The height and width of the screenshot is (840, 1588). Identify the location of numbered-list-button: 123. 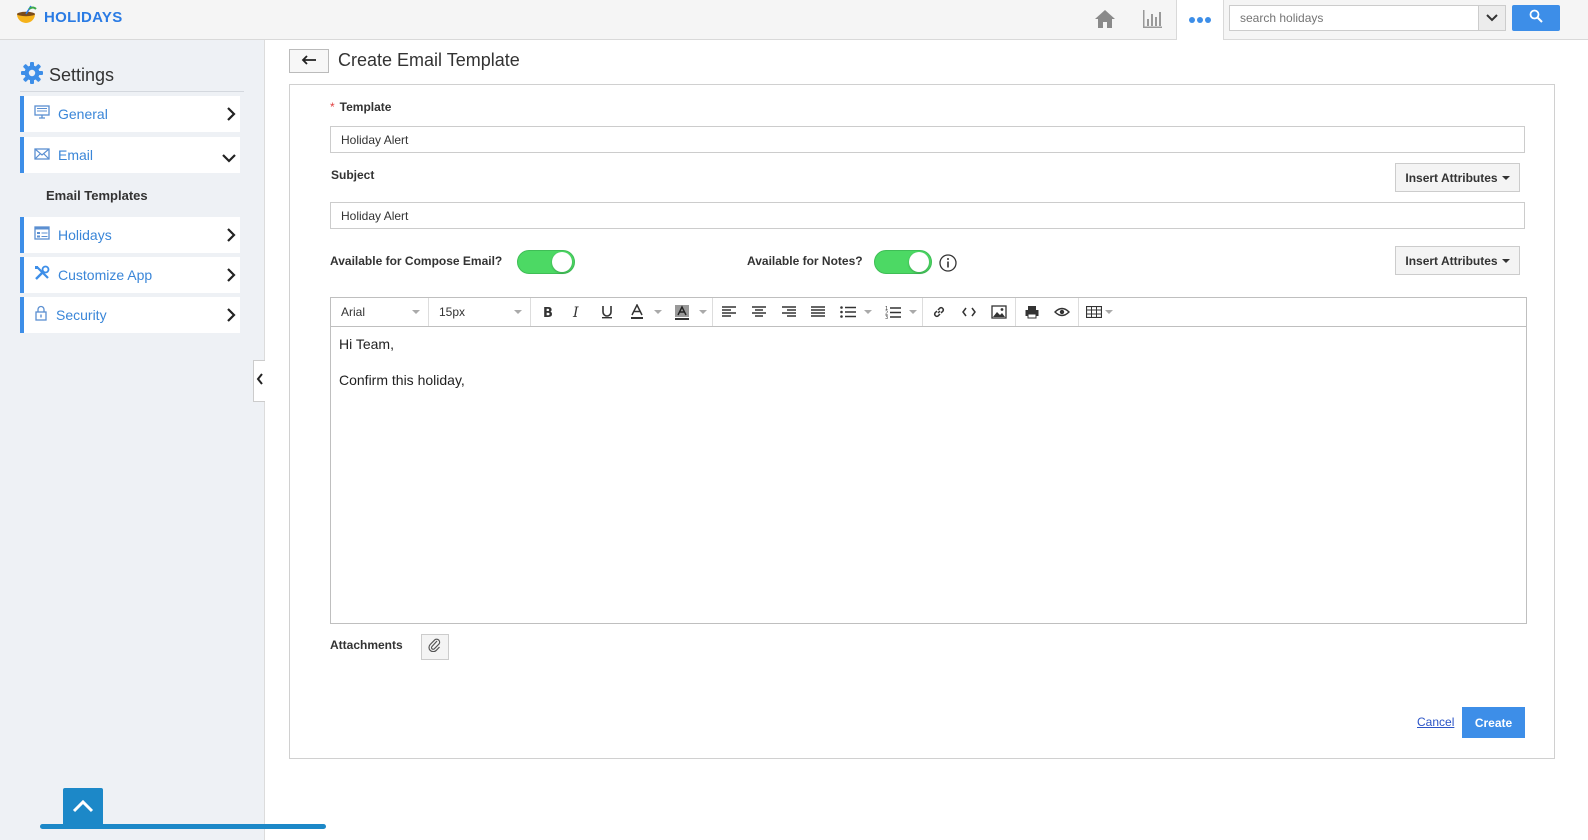
(893, 312).